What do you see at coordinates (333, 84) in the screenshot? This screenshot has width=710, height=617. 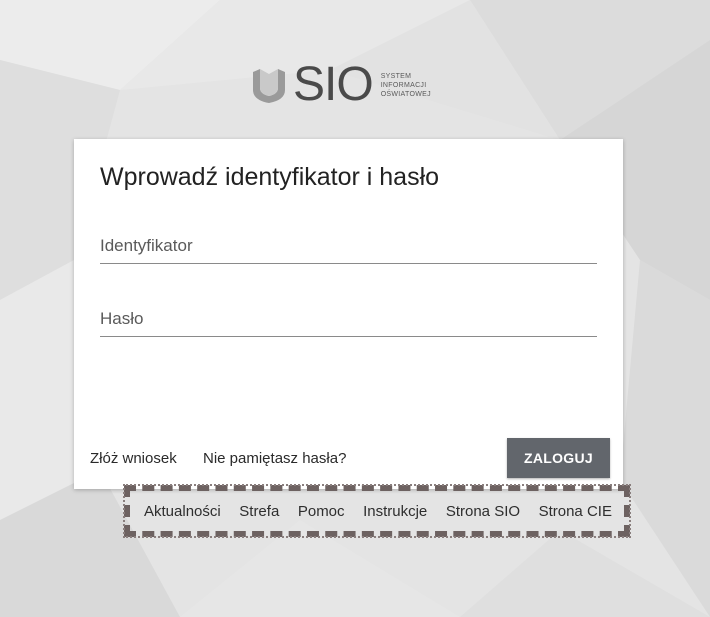 I see `logo-name: SIO` at bounding box center [333, 84].